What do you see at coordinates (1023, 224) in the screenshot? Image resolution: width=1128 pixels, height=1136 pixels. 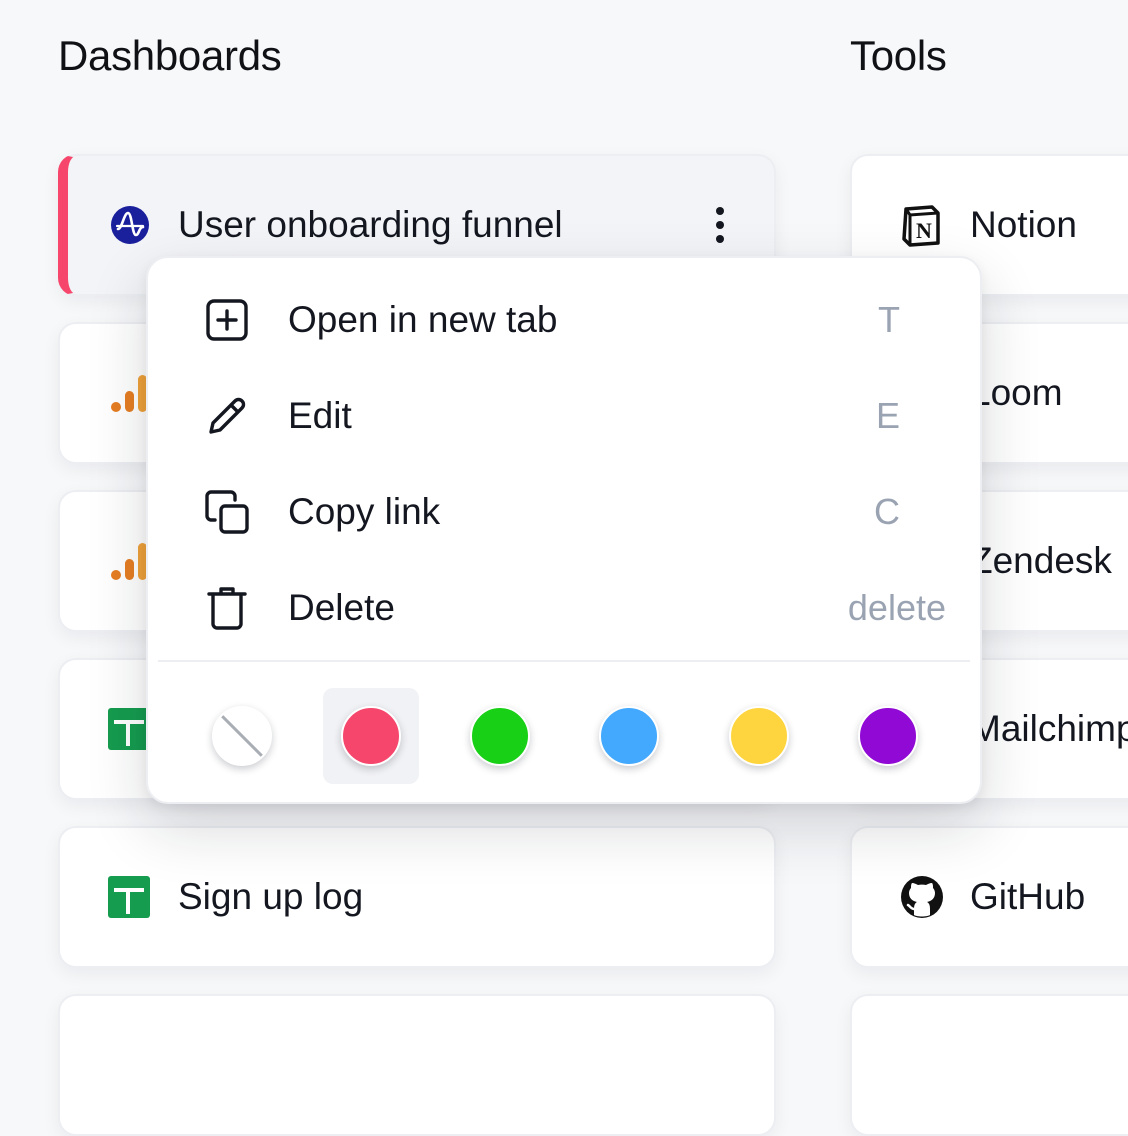 I see `tool-label: Notion` at bounding box center [1023, 224].